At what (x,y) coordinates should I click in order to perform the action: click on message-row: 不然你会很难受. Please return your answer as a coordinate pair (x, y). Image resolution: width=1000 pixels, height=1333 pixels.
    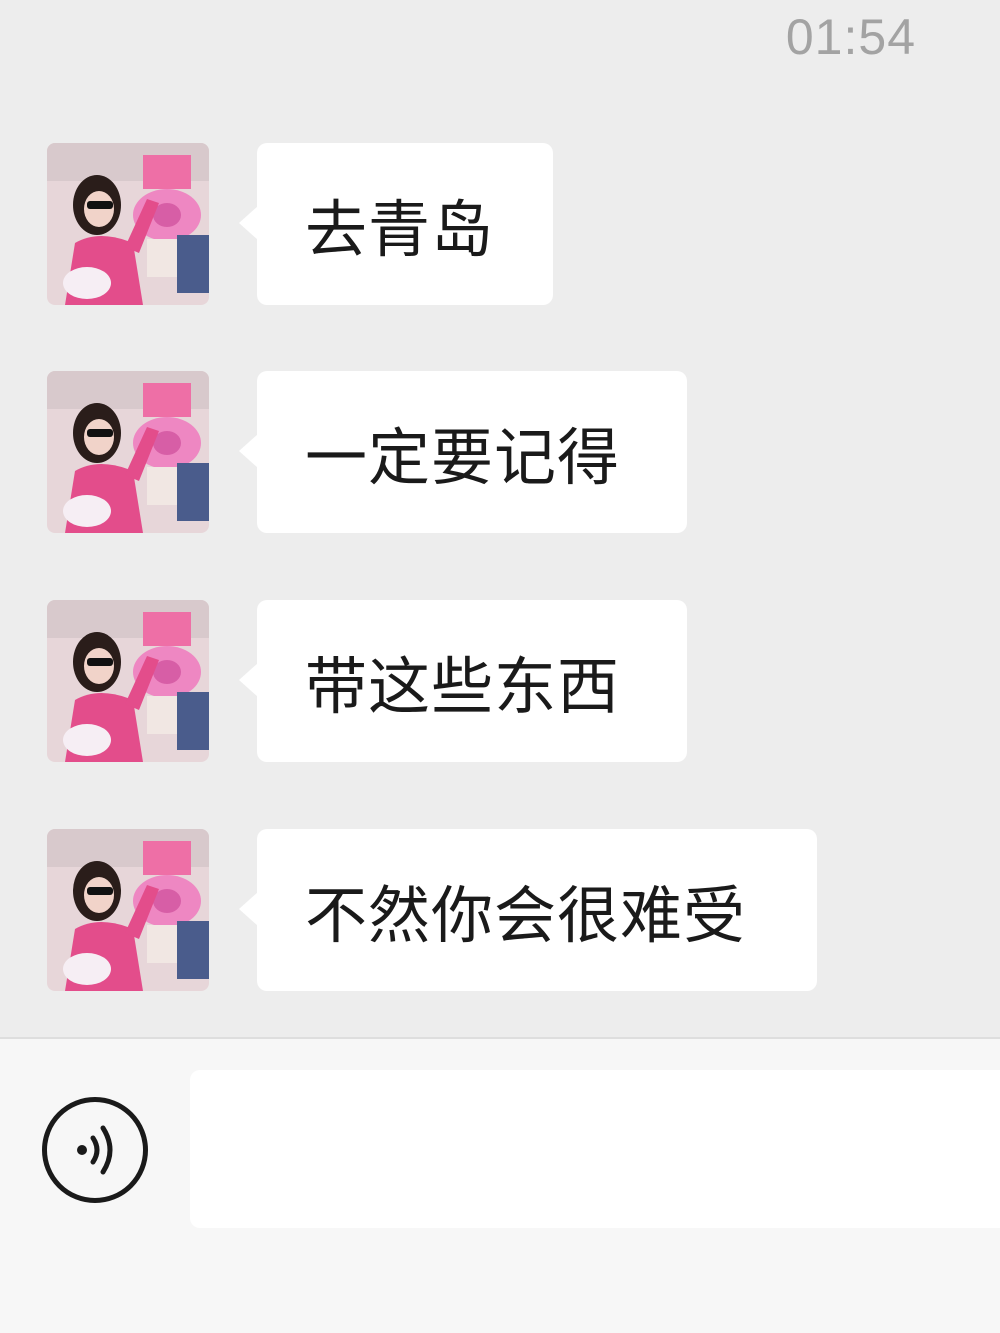
    Looking at the image, I should click on (500, 910).